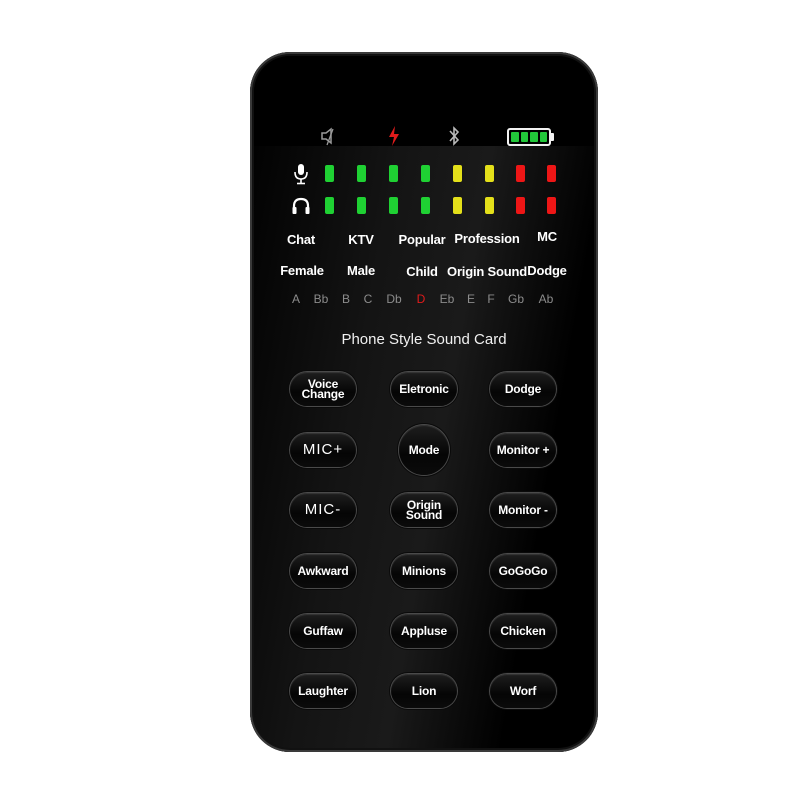 This screenshot has height=800, width=800. Describe the element at coordinates (422, 239) in the screenshot. I see `mode-label: Popular` at that location.